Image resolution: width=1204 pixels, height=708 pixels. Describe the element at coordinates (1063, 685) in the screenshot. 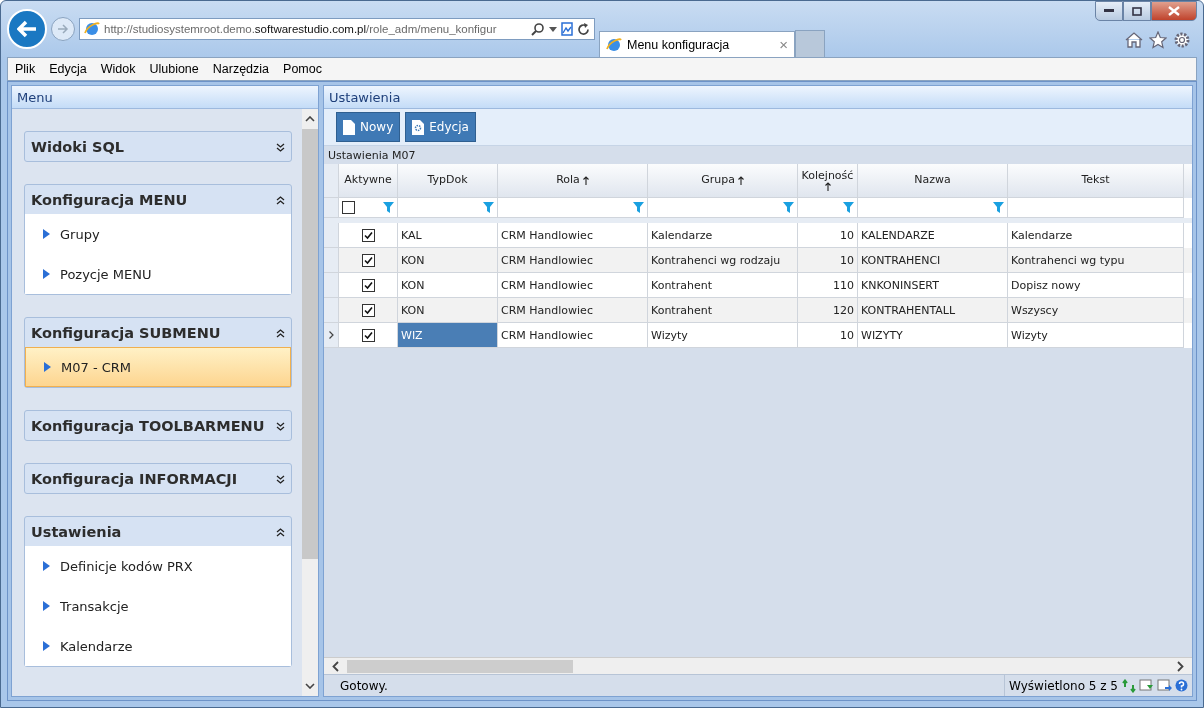

I see `record-count: Wyświetlono 5 z 5` at that location.